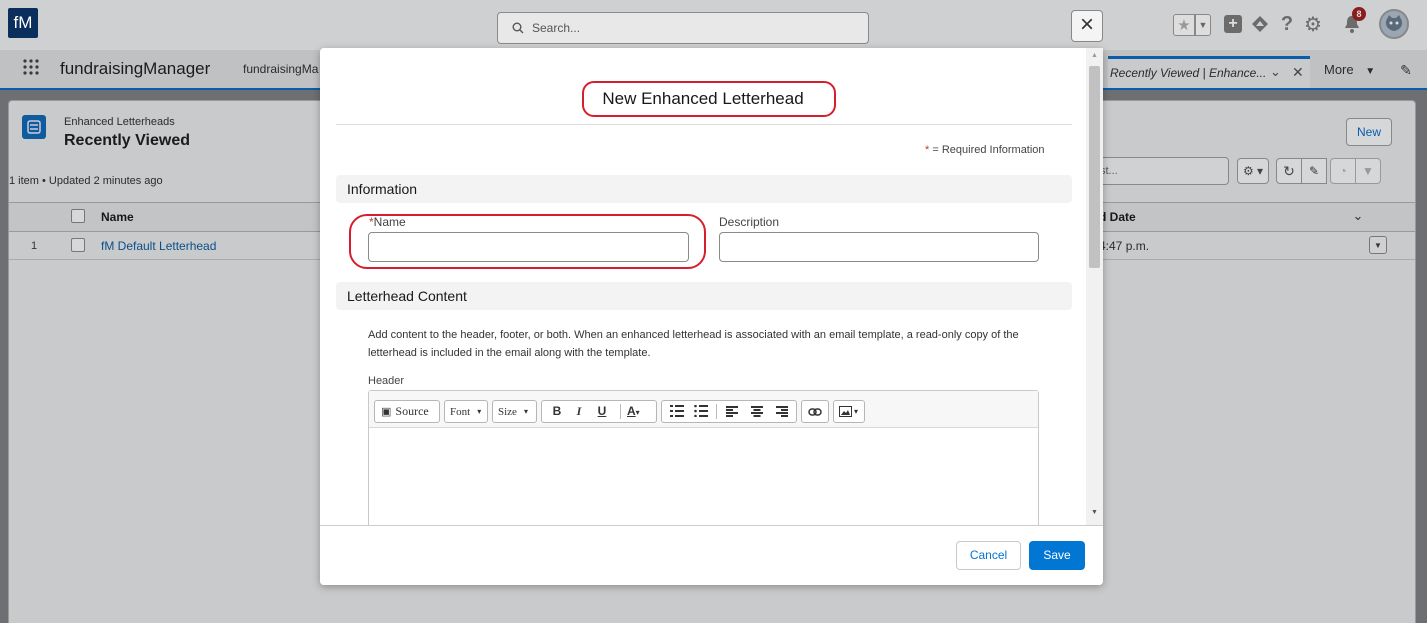 The width and height of the screenshot is (1427, 623). I want to click on column-header-date: d Date, so click(1117, 217).